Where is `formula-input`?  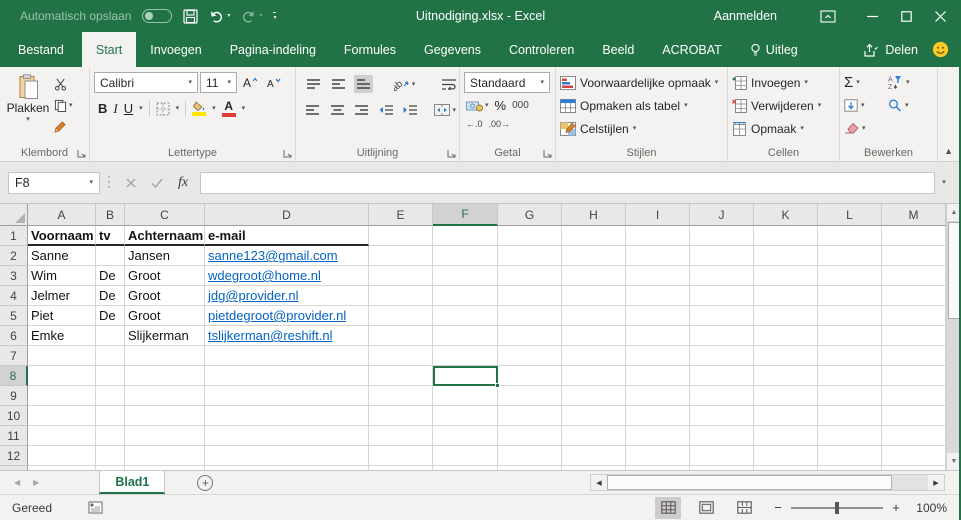
formula-input is located at coordinates (567, 182).